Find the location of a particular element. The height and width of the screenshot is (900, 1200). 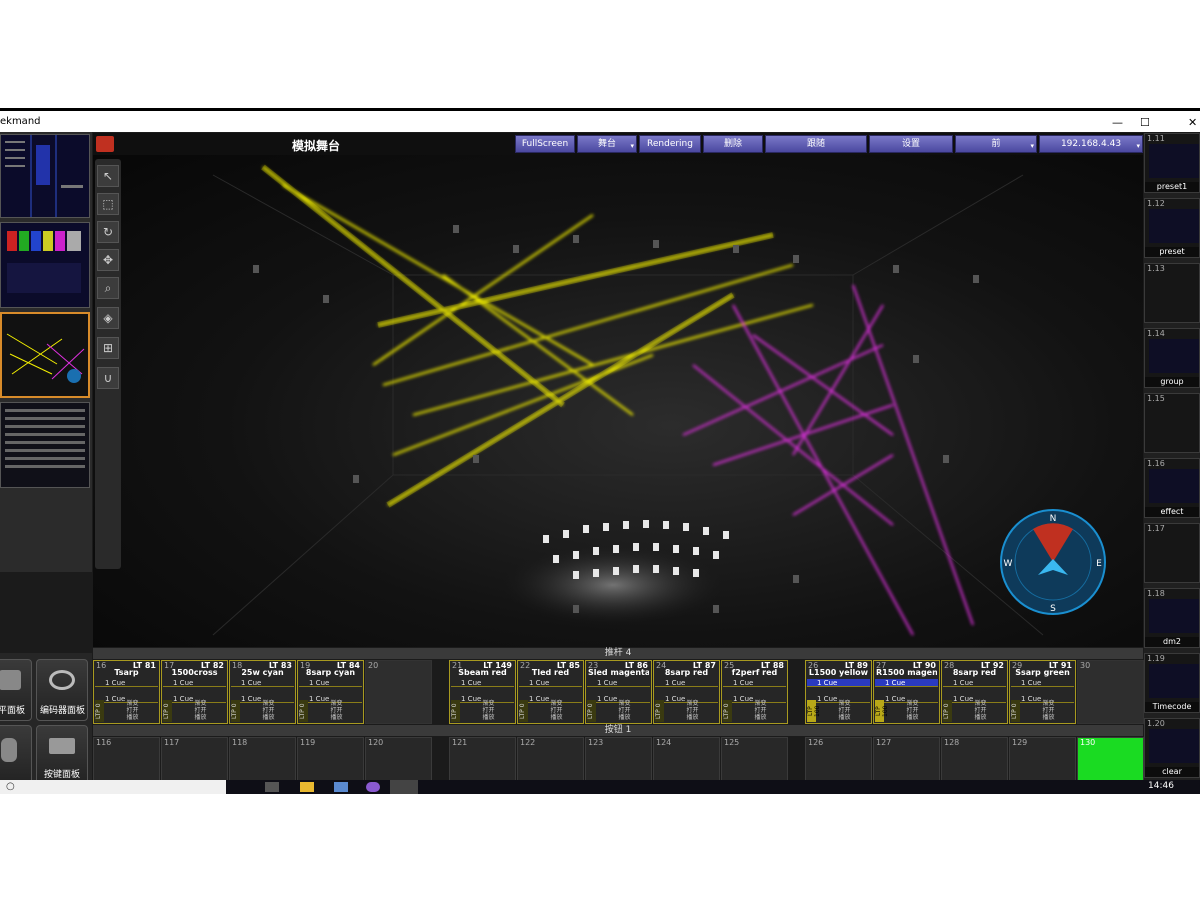

playback-cell: 17 LT 82 1500cross 1 Cue 1 Cue LTP 0 渐变 打开 播放 is located at coordinates (194, 692).